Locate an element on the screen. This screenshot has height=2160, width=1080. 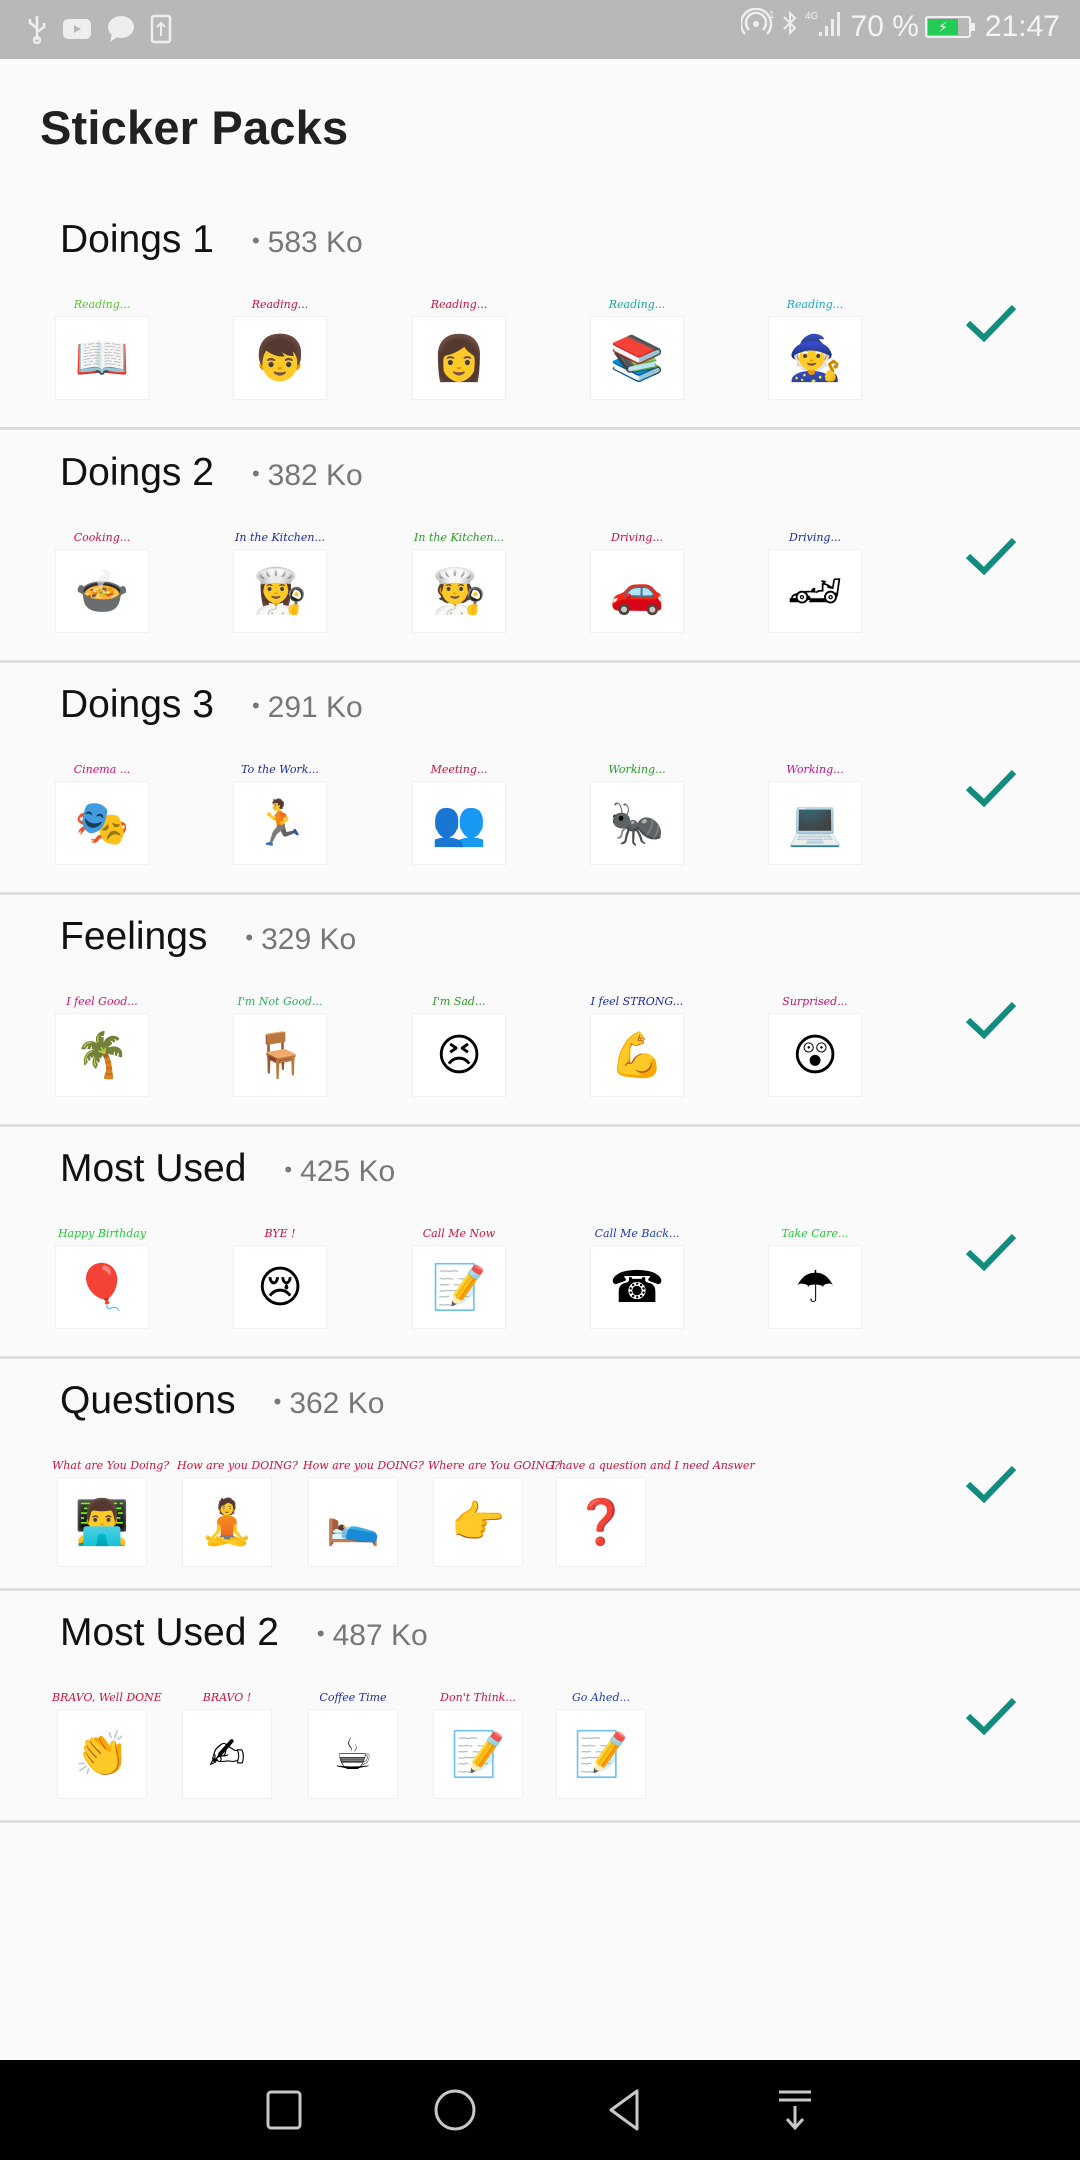
sticker-image: 😲 is located at coordinates (815, 1055).